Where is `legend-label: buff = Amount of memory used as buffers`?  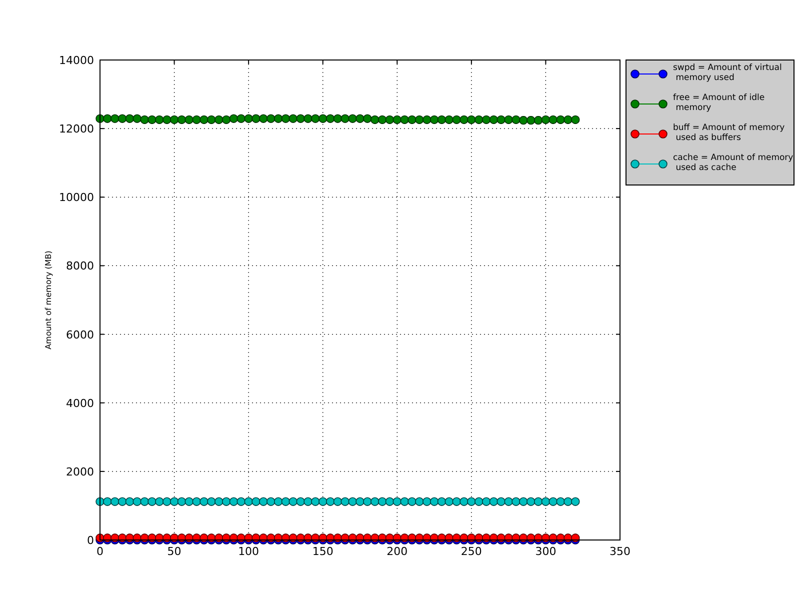 legend-label: buff = Amount of memory used as buffers is located at coordinates (729, 133).